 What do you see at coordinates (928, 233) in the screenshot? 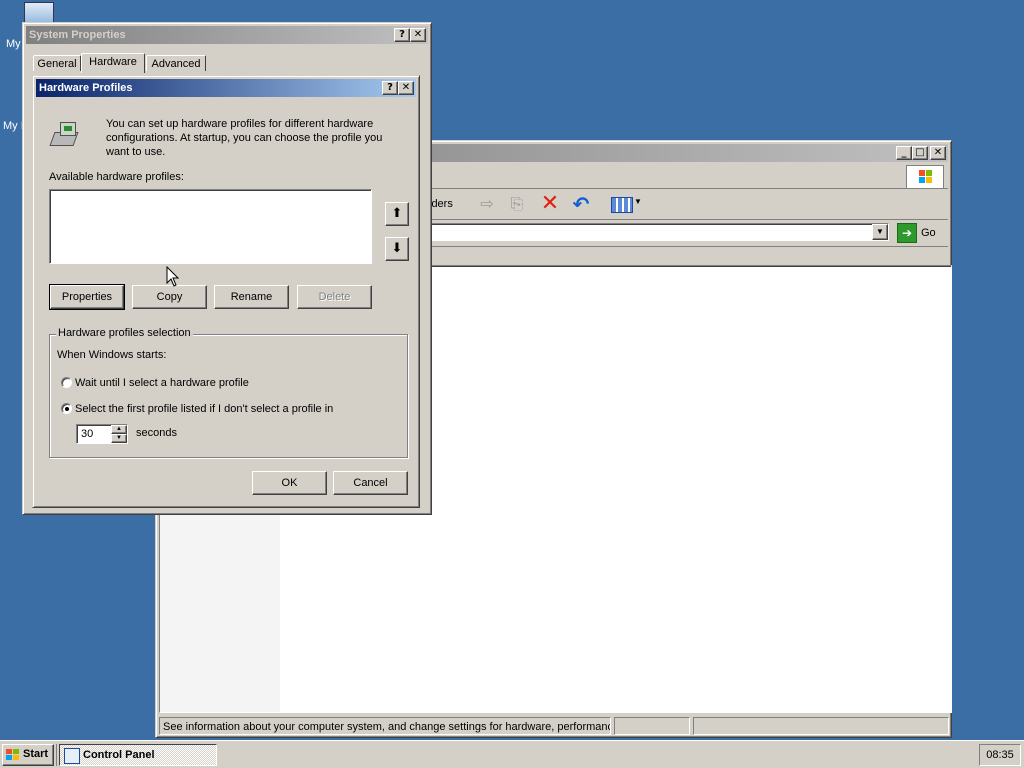
I see `go-button-label: Go` at bounding box center [928, 233].